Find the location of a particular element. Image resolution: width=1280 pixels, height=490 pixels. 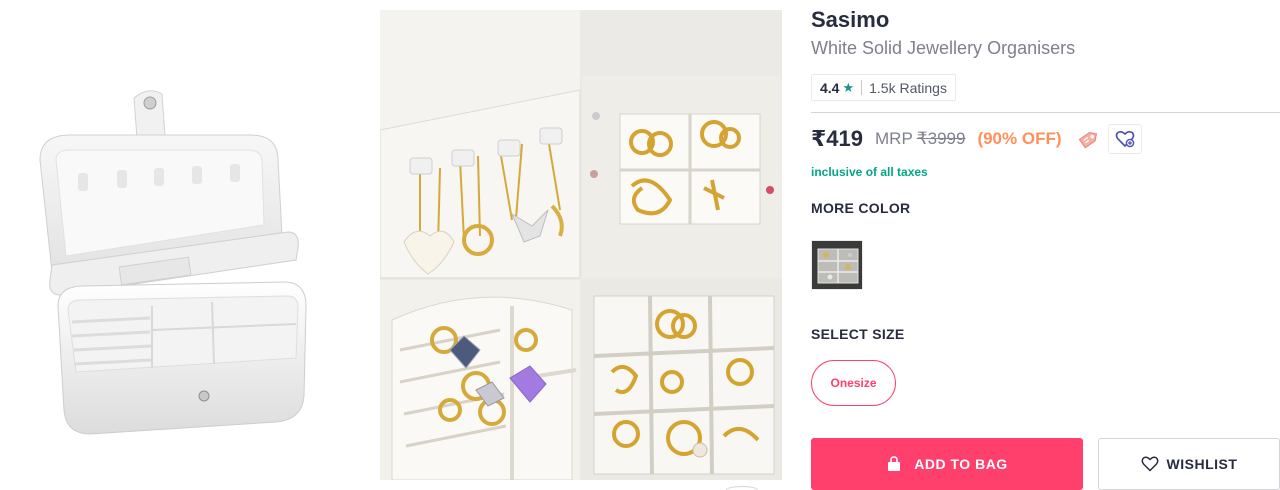

rating-badge: 4.4 ★ 1.5k Ratings is located at coordinates (883, 87).